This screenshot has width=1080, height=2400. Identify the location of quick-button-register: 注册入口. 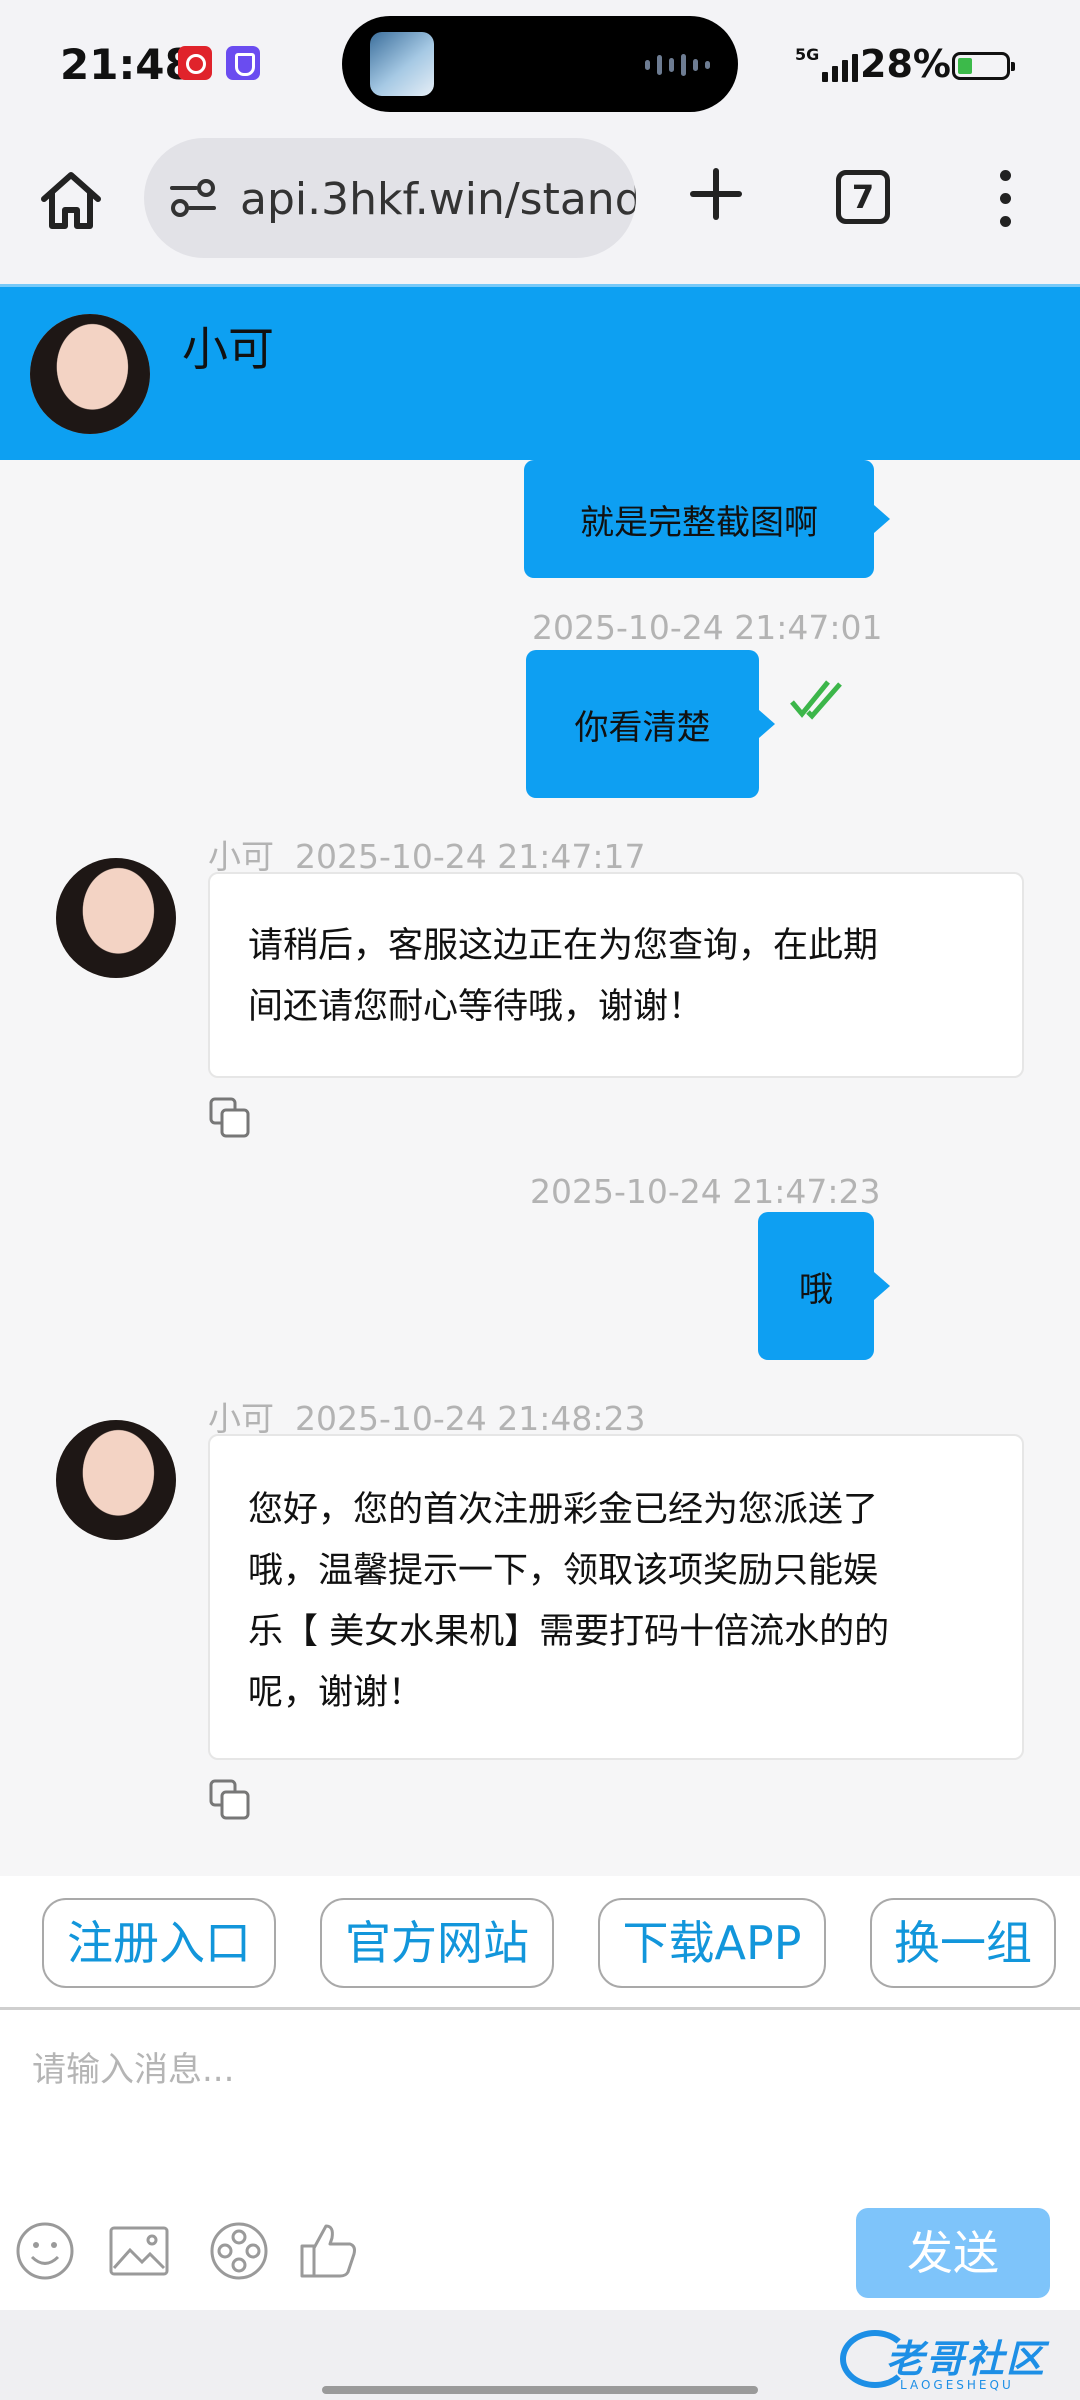
(159, 1943).